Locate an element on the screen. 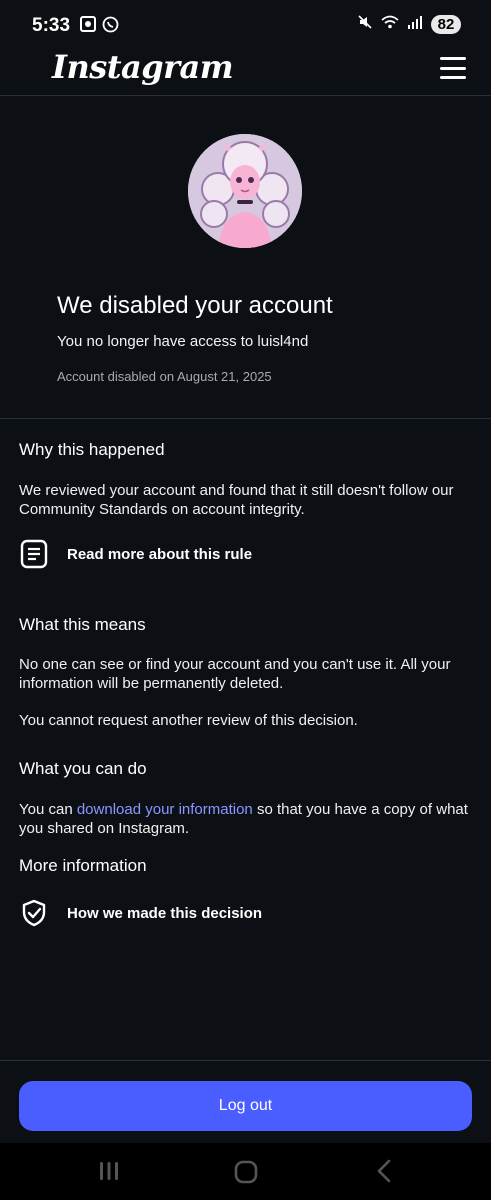 Image resolution: width=491 pixels, height=1200 pixels. gallery-icon is located at coordinates (88, 27).